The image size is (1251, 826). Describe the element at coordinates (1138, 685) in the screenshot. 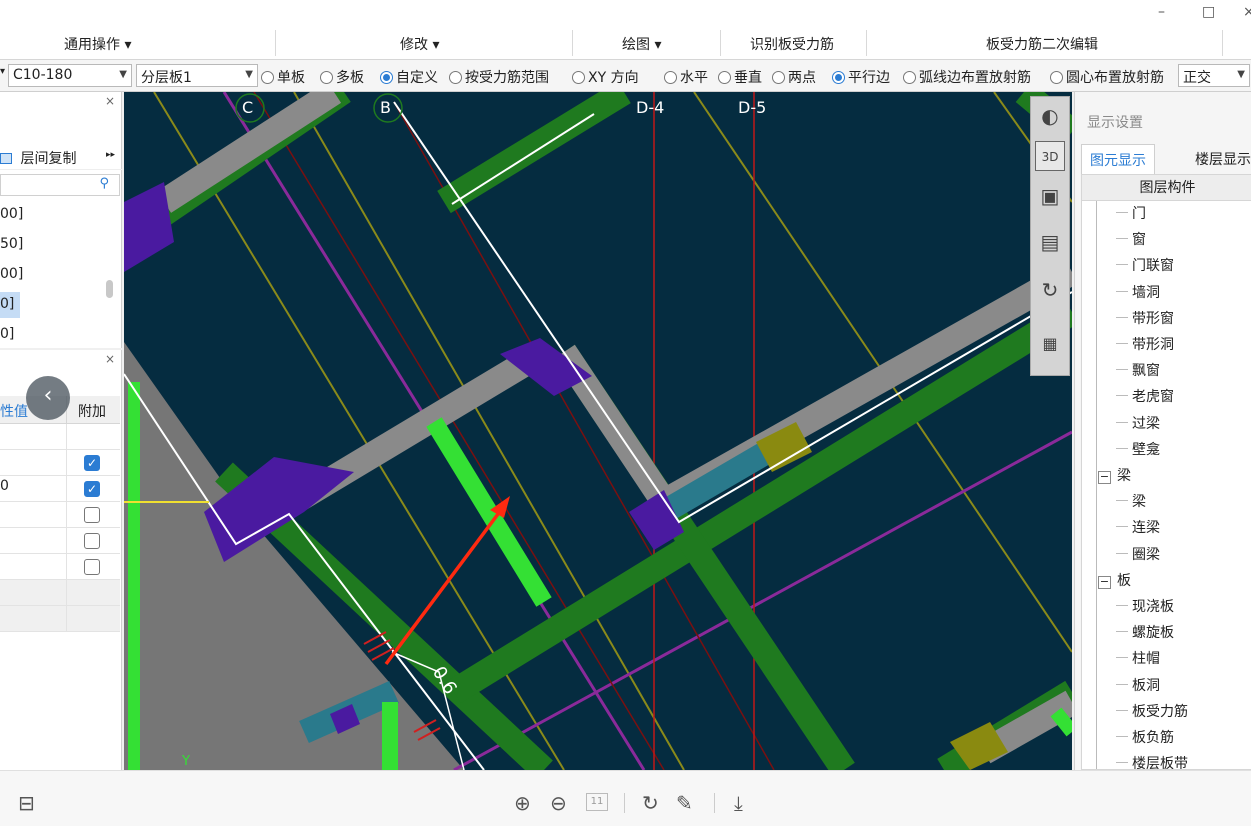

I see `tree-item: 板洞` at that location.